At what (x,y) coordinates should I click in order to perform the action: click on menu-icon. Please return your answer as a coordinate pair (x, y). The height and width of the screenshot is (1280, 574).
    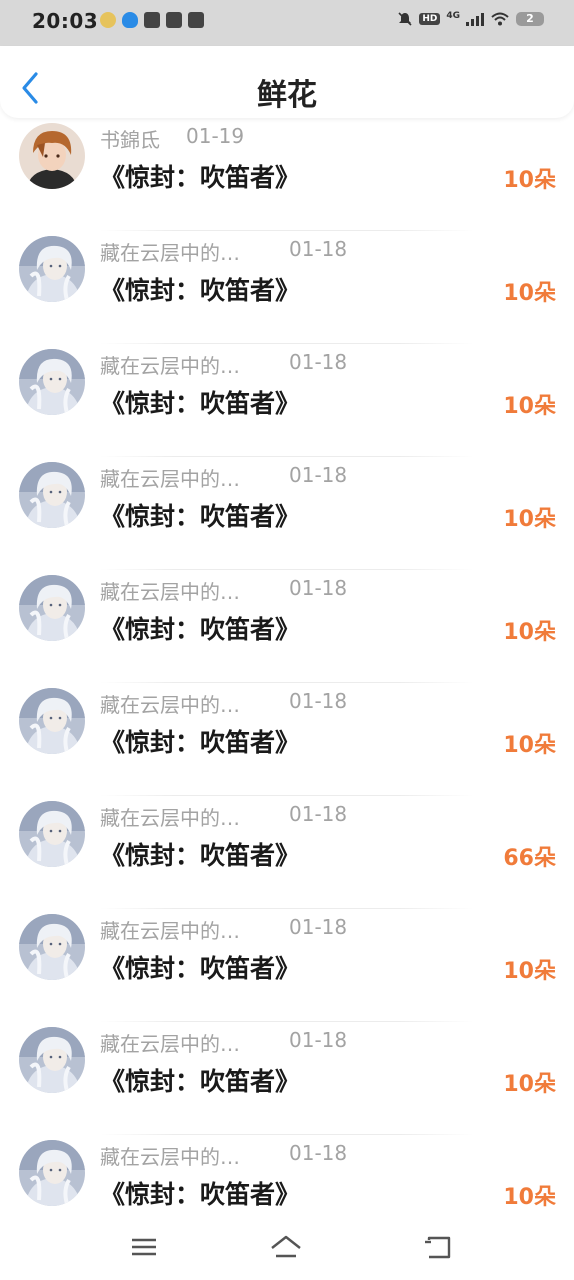
    Looking at the image, I should click on (144, 1247).